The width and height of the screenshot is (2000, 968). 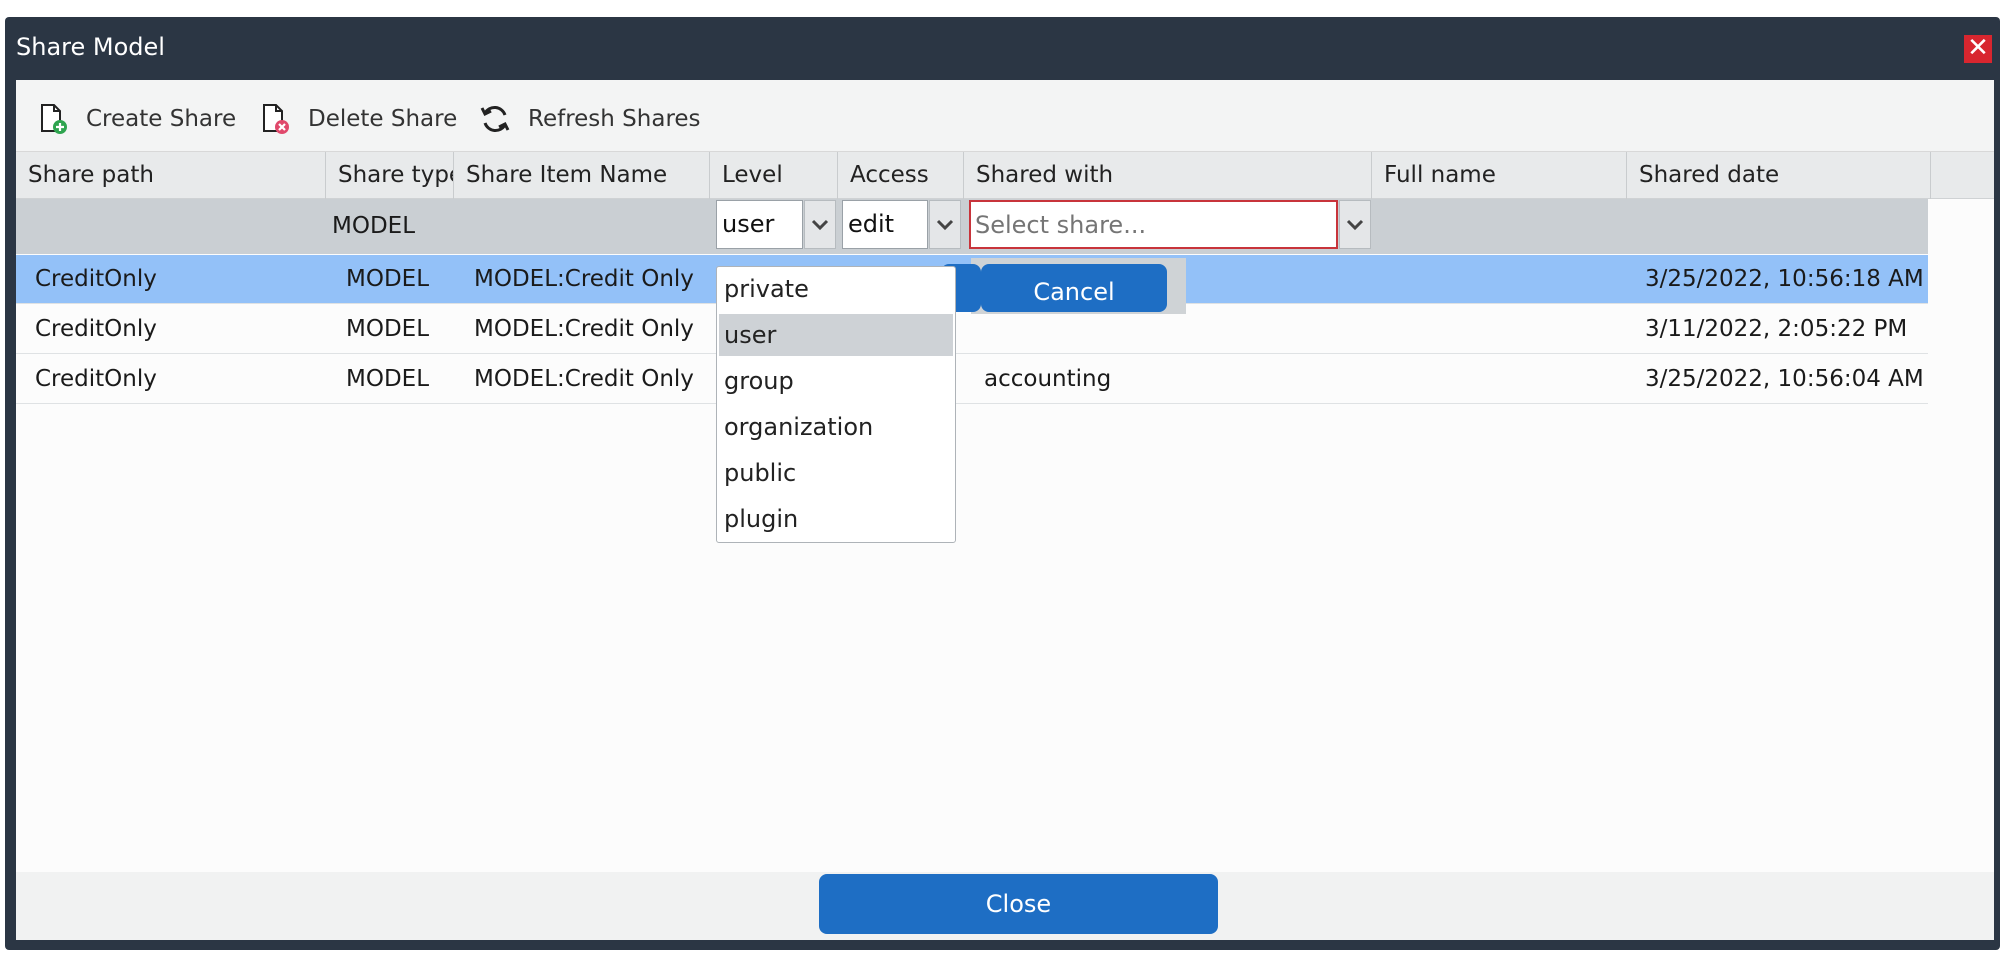 I want to click on dropdown-option-user: user, so click(x=836, y=335).